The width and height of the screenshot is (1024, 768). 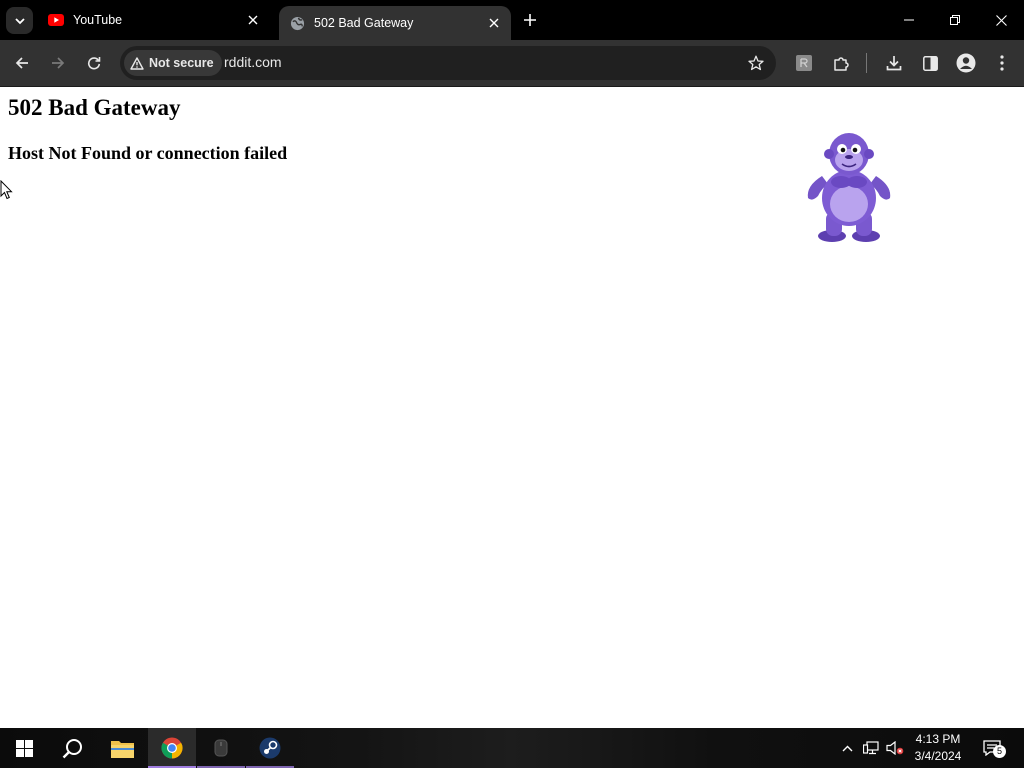 What do you see at coordinates (137, 63) in the screenshot?
I see `warning-icon` at bounding box center [137, 63].